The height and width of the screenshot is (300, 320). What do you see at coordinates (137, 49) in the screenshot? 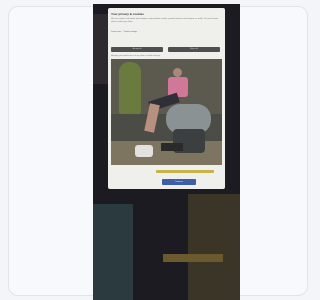
I see `accept-all-button: Accept all` at bounding box center [137, 49].